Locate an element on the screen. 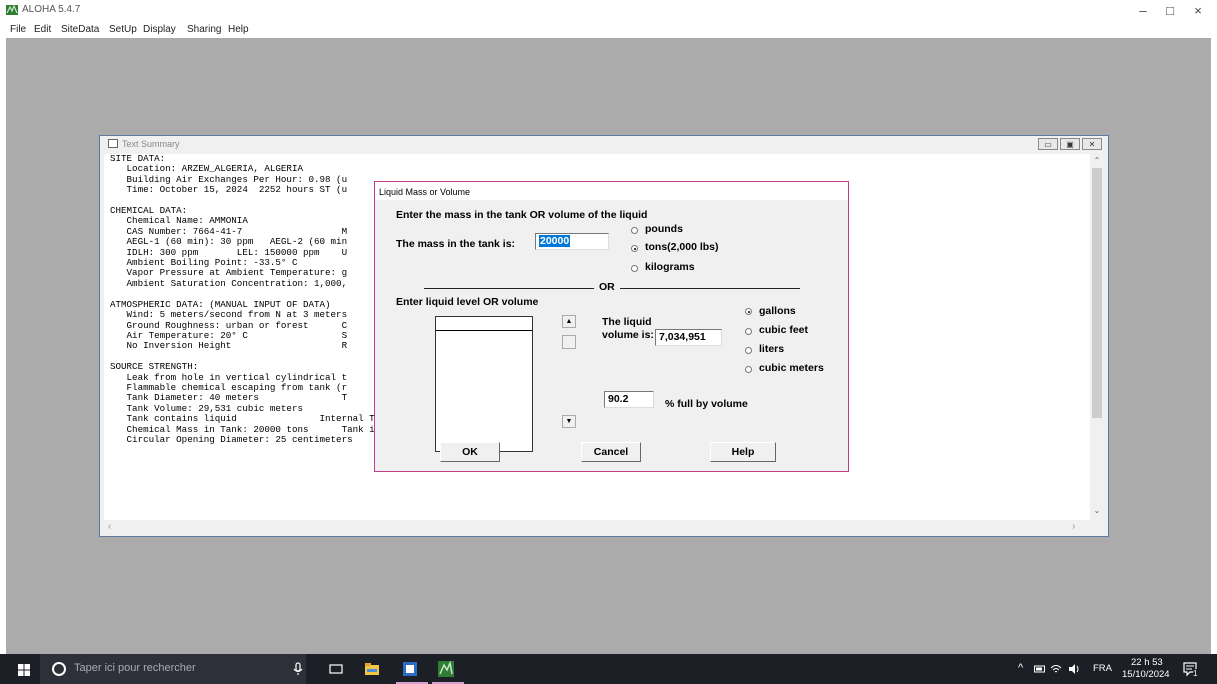  volume-label-1: The liquid is located at coordinates (627, 322).